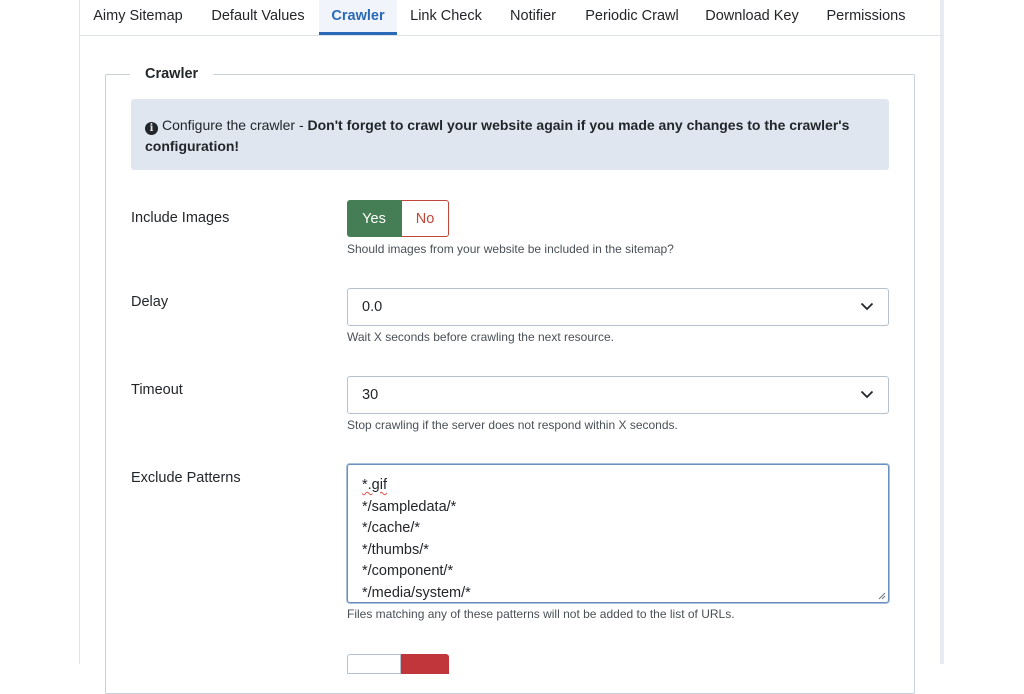 The width and height of the screenshot is (1024, 694). I want to click on next-toggle-left, so click(374, 664).